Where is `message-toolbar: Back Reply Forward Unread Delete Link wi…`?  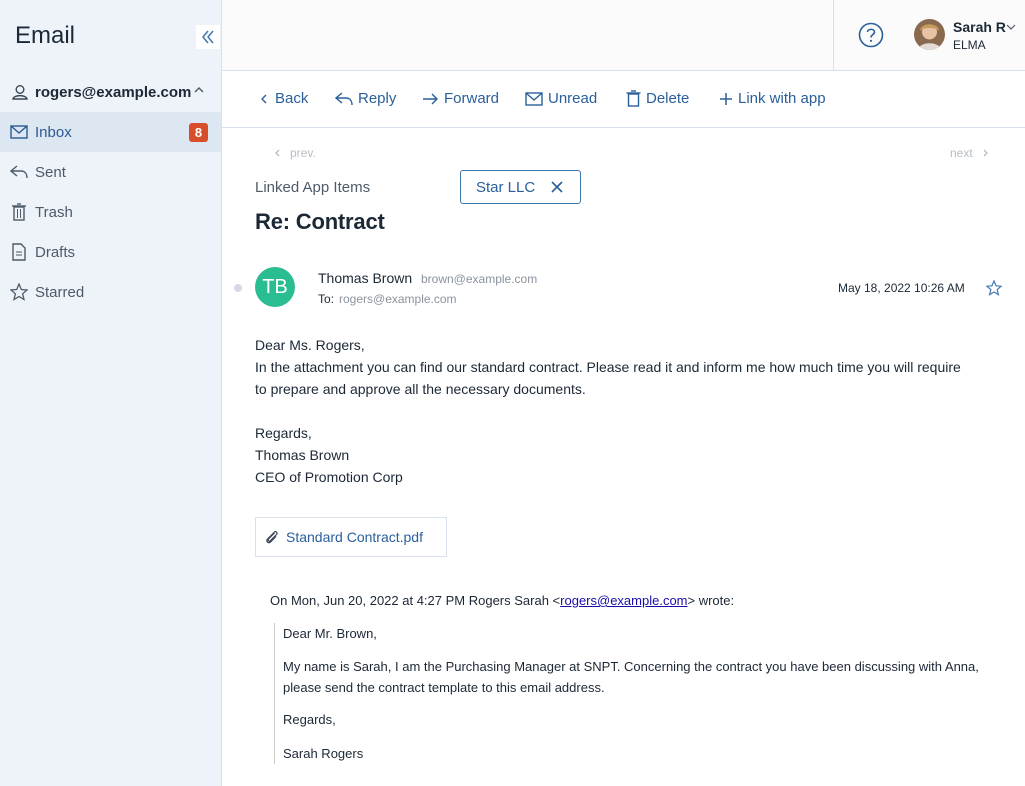
message-toolbar: Back Reply Forward Unread Delete Link wi… is located at coordinates (623, 99).